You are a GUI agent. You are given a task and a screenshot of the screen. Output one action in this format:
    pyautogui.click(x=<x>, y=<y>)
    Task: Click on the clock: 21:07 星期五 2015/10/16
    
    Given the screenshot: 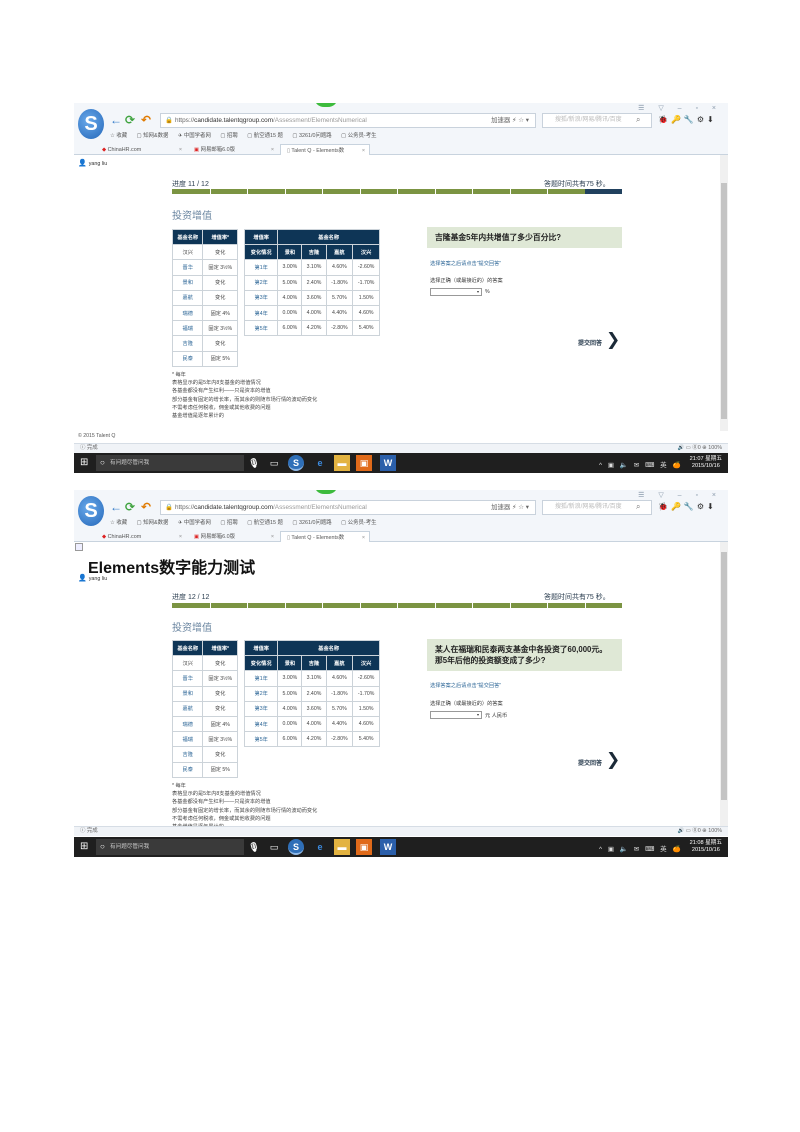 What is the action you would take?
    pyautogui.click(x=706, y=463)
    